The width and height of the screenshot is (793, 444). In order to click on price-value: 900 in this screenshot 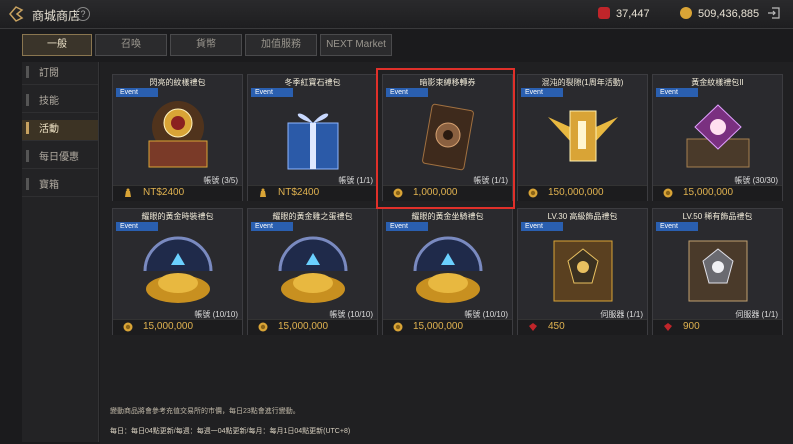, I will do `click(691, 326)`.